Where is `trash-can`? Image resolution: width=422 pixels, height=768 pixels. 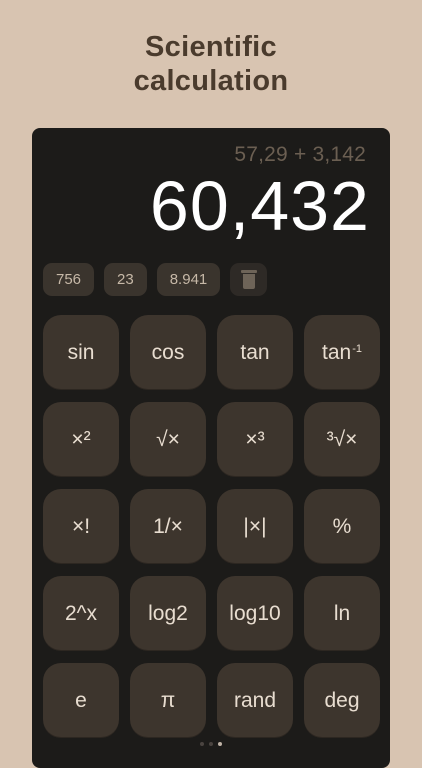
trash-can is located at coordinates (248, 281).